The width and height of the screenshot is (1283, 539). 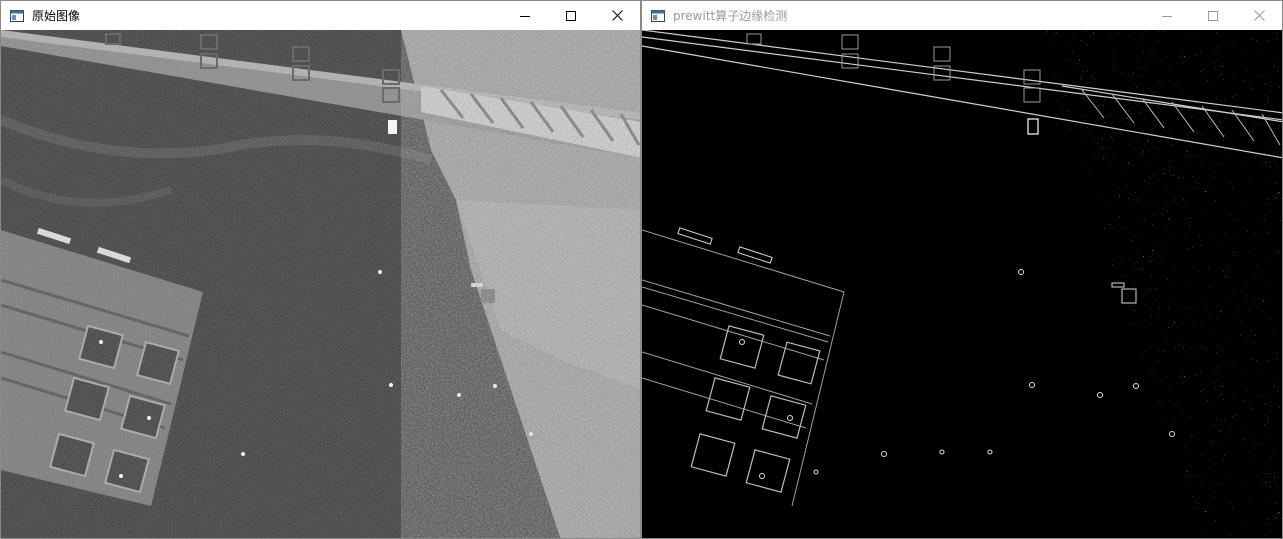 What do you see at coordinates (730, 16) in the screenshot?
I see `window-title: prewitt算子边缘检测` at bounding box center [730, 16].